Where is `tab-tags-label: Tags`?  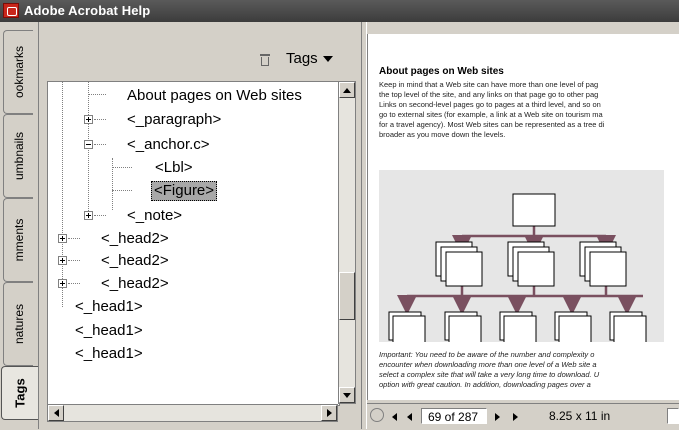 tab-tags-label: Tags is located at coordinates (20, 393).